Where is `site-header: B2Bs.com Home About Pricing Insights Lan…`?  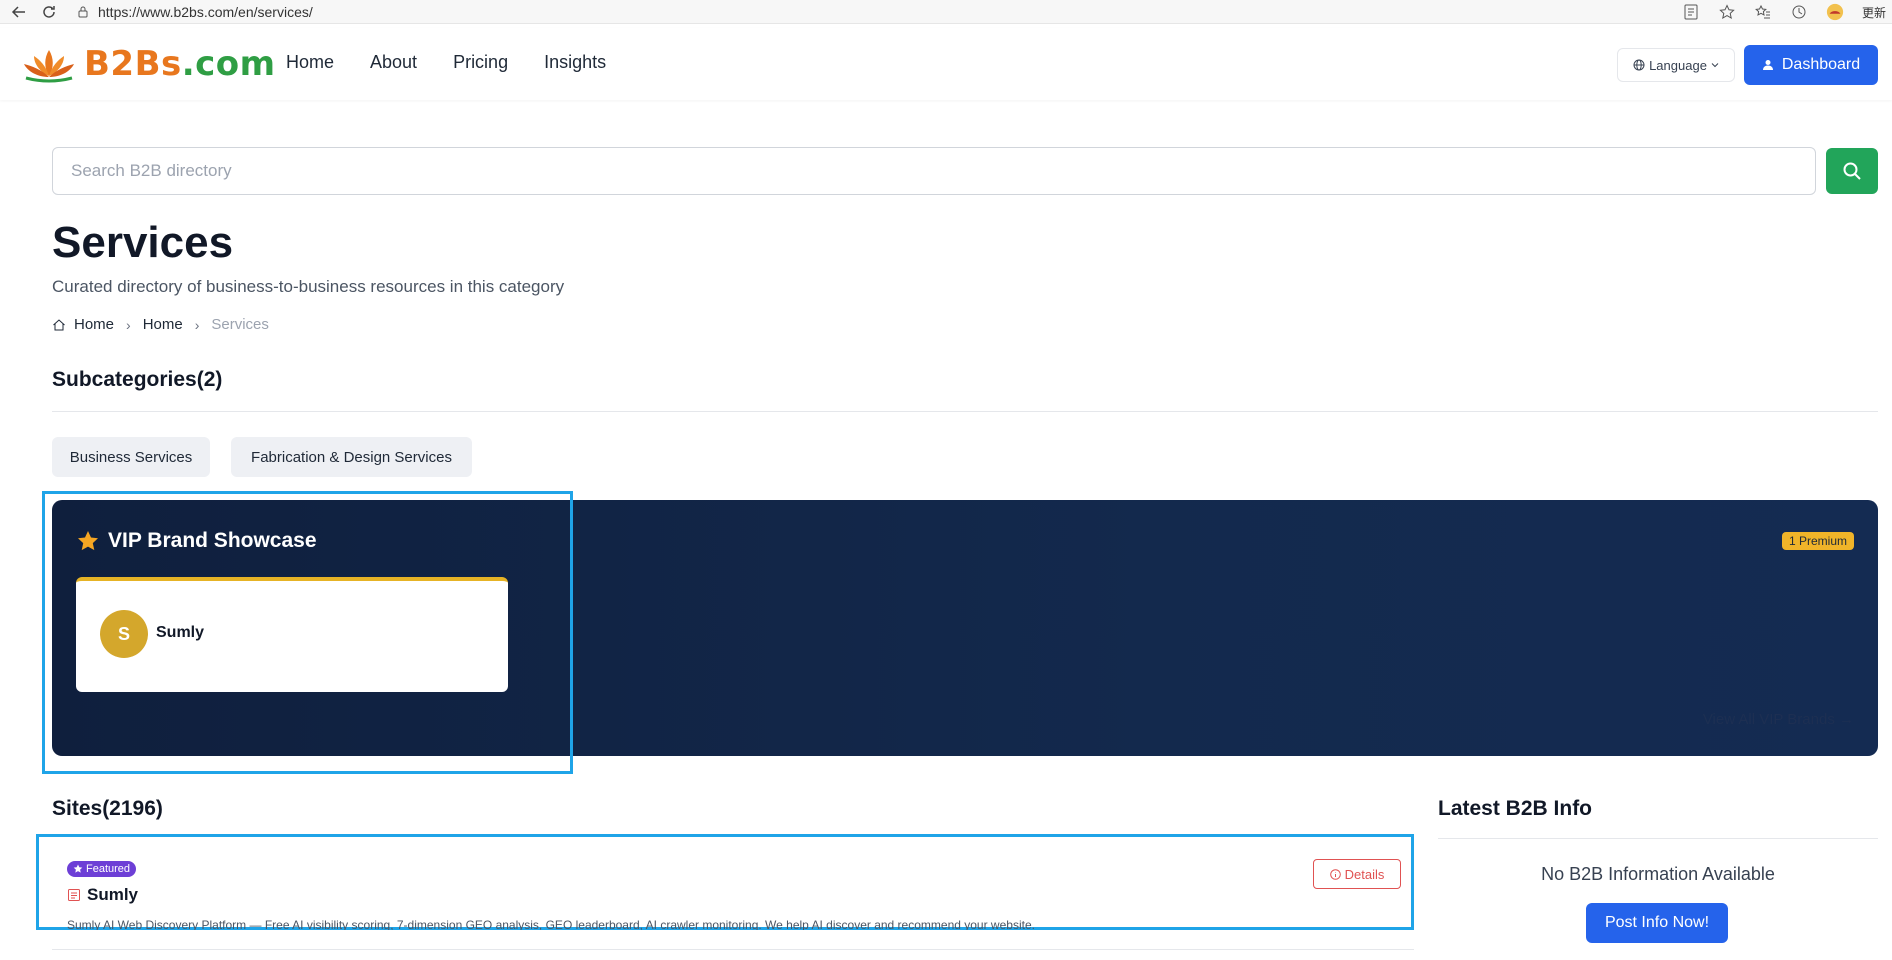 site-header: B2Bs.com Home About Pricing Insights Lan… is located at coordinates (946, 64).